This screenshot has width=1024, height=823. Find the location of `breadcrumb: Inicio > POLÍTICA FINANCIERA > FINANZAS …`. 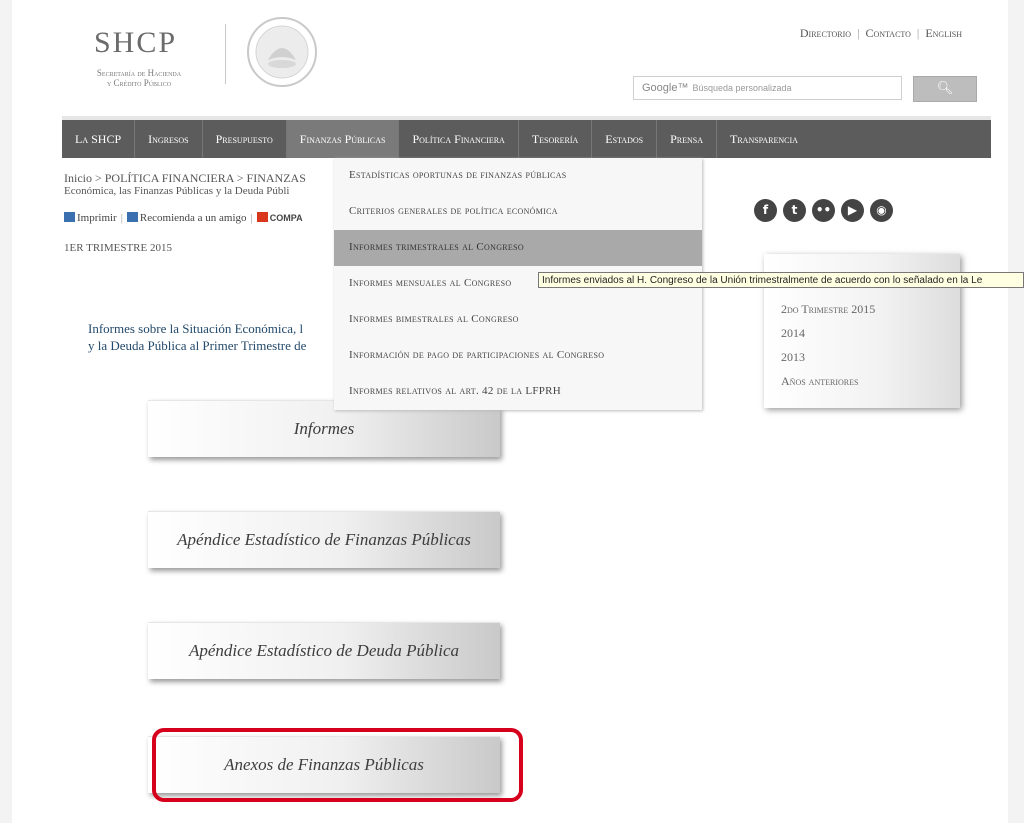

breadcrumb: Inicio > POLÍTICA FINANCIERA > FINANZAS … is located at coordinates (185, 185).